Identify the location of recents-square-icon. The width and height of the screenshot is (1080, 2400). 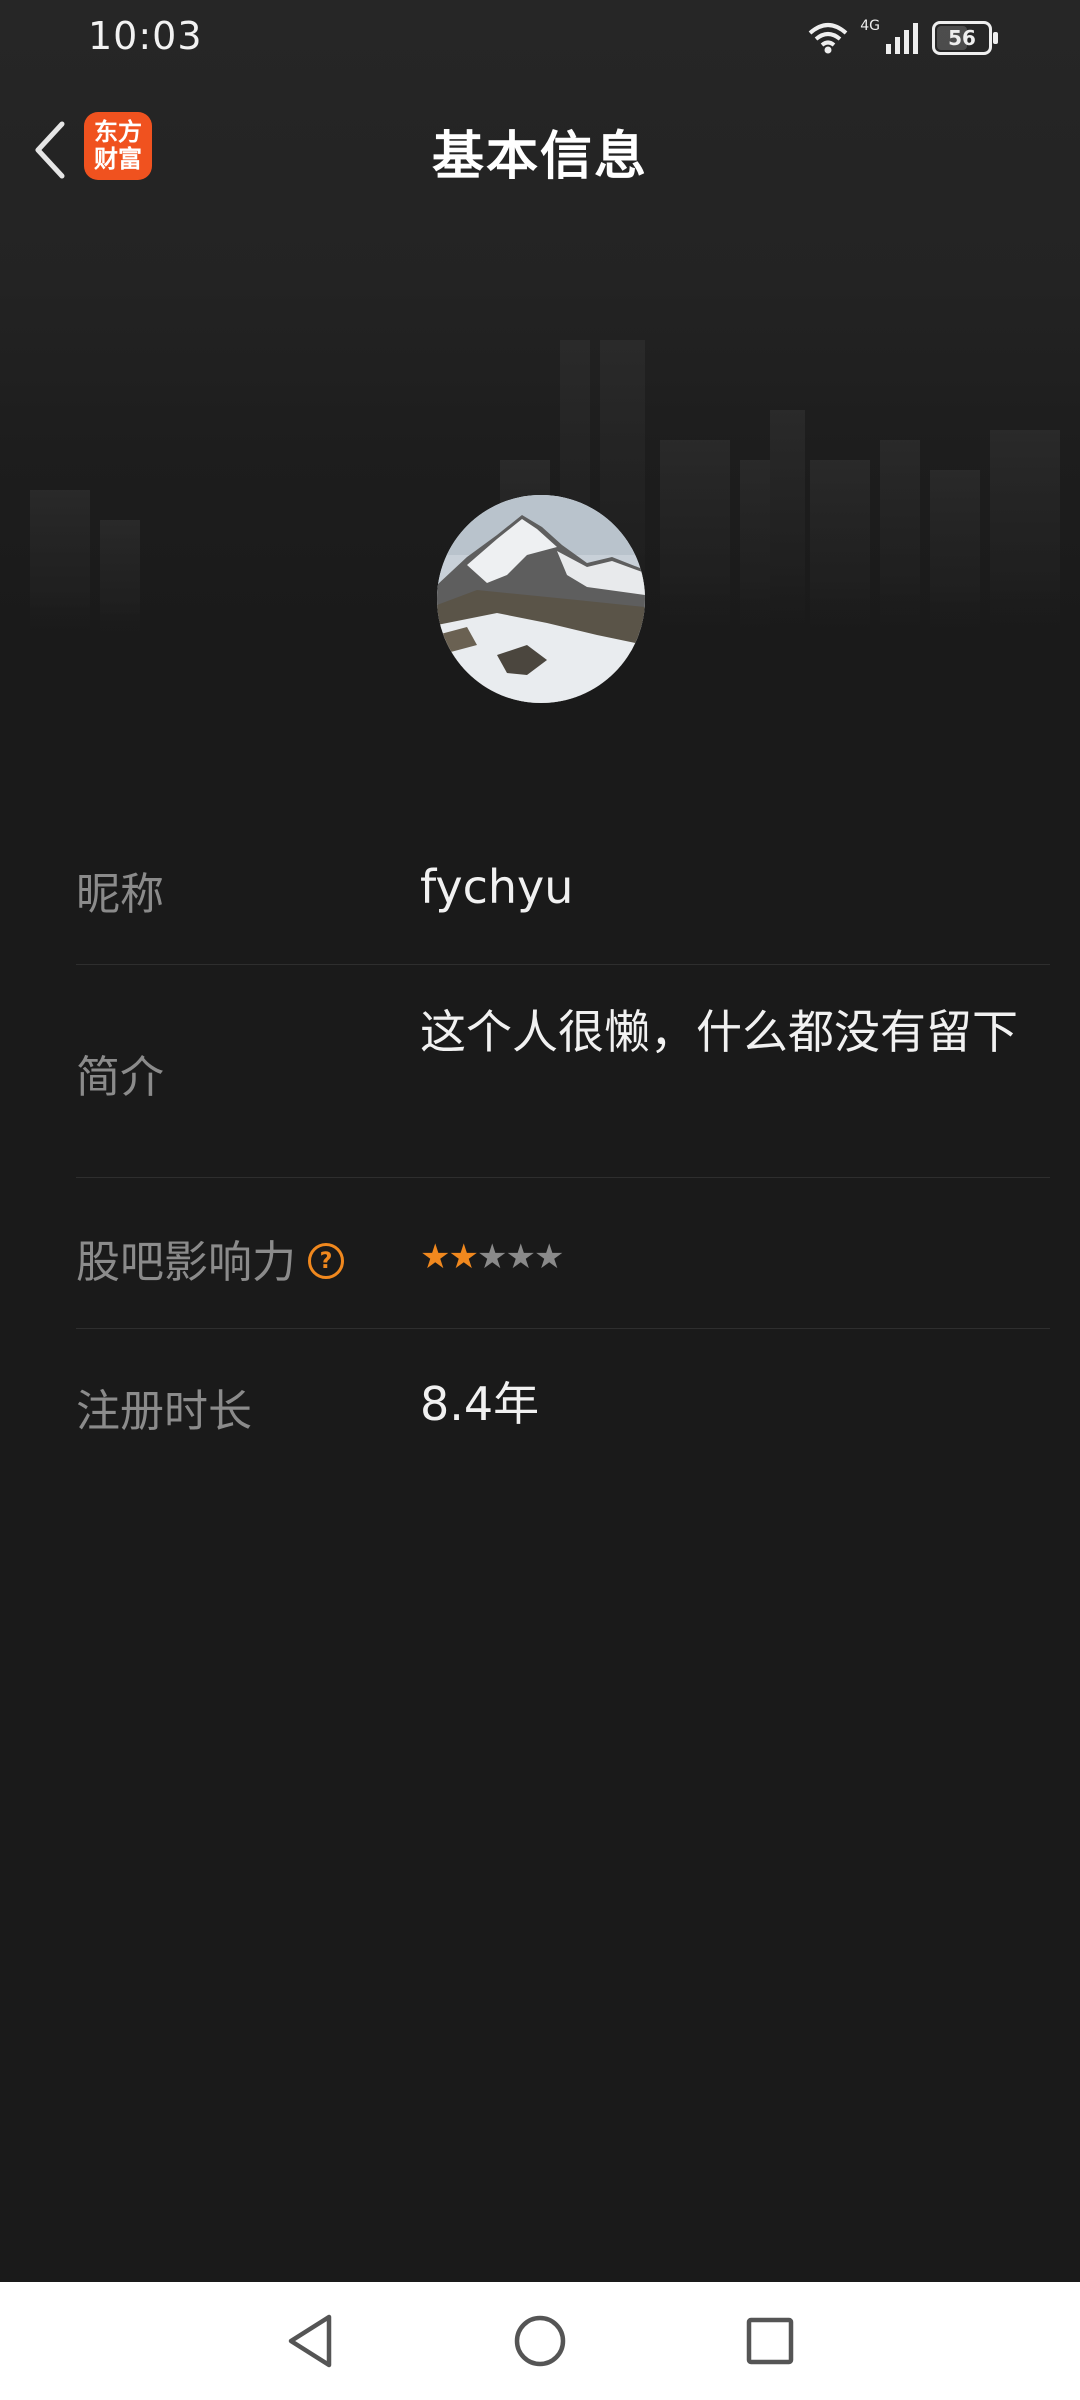
(770, 2341).